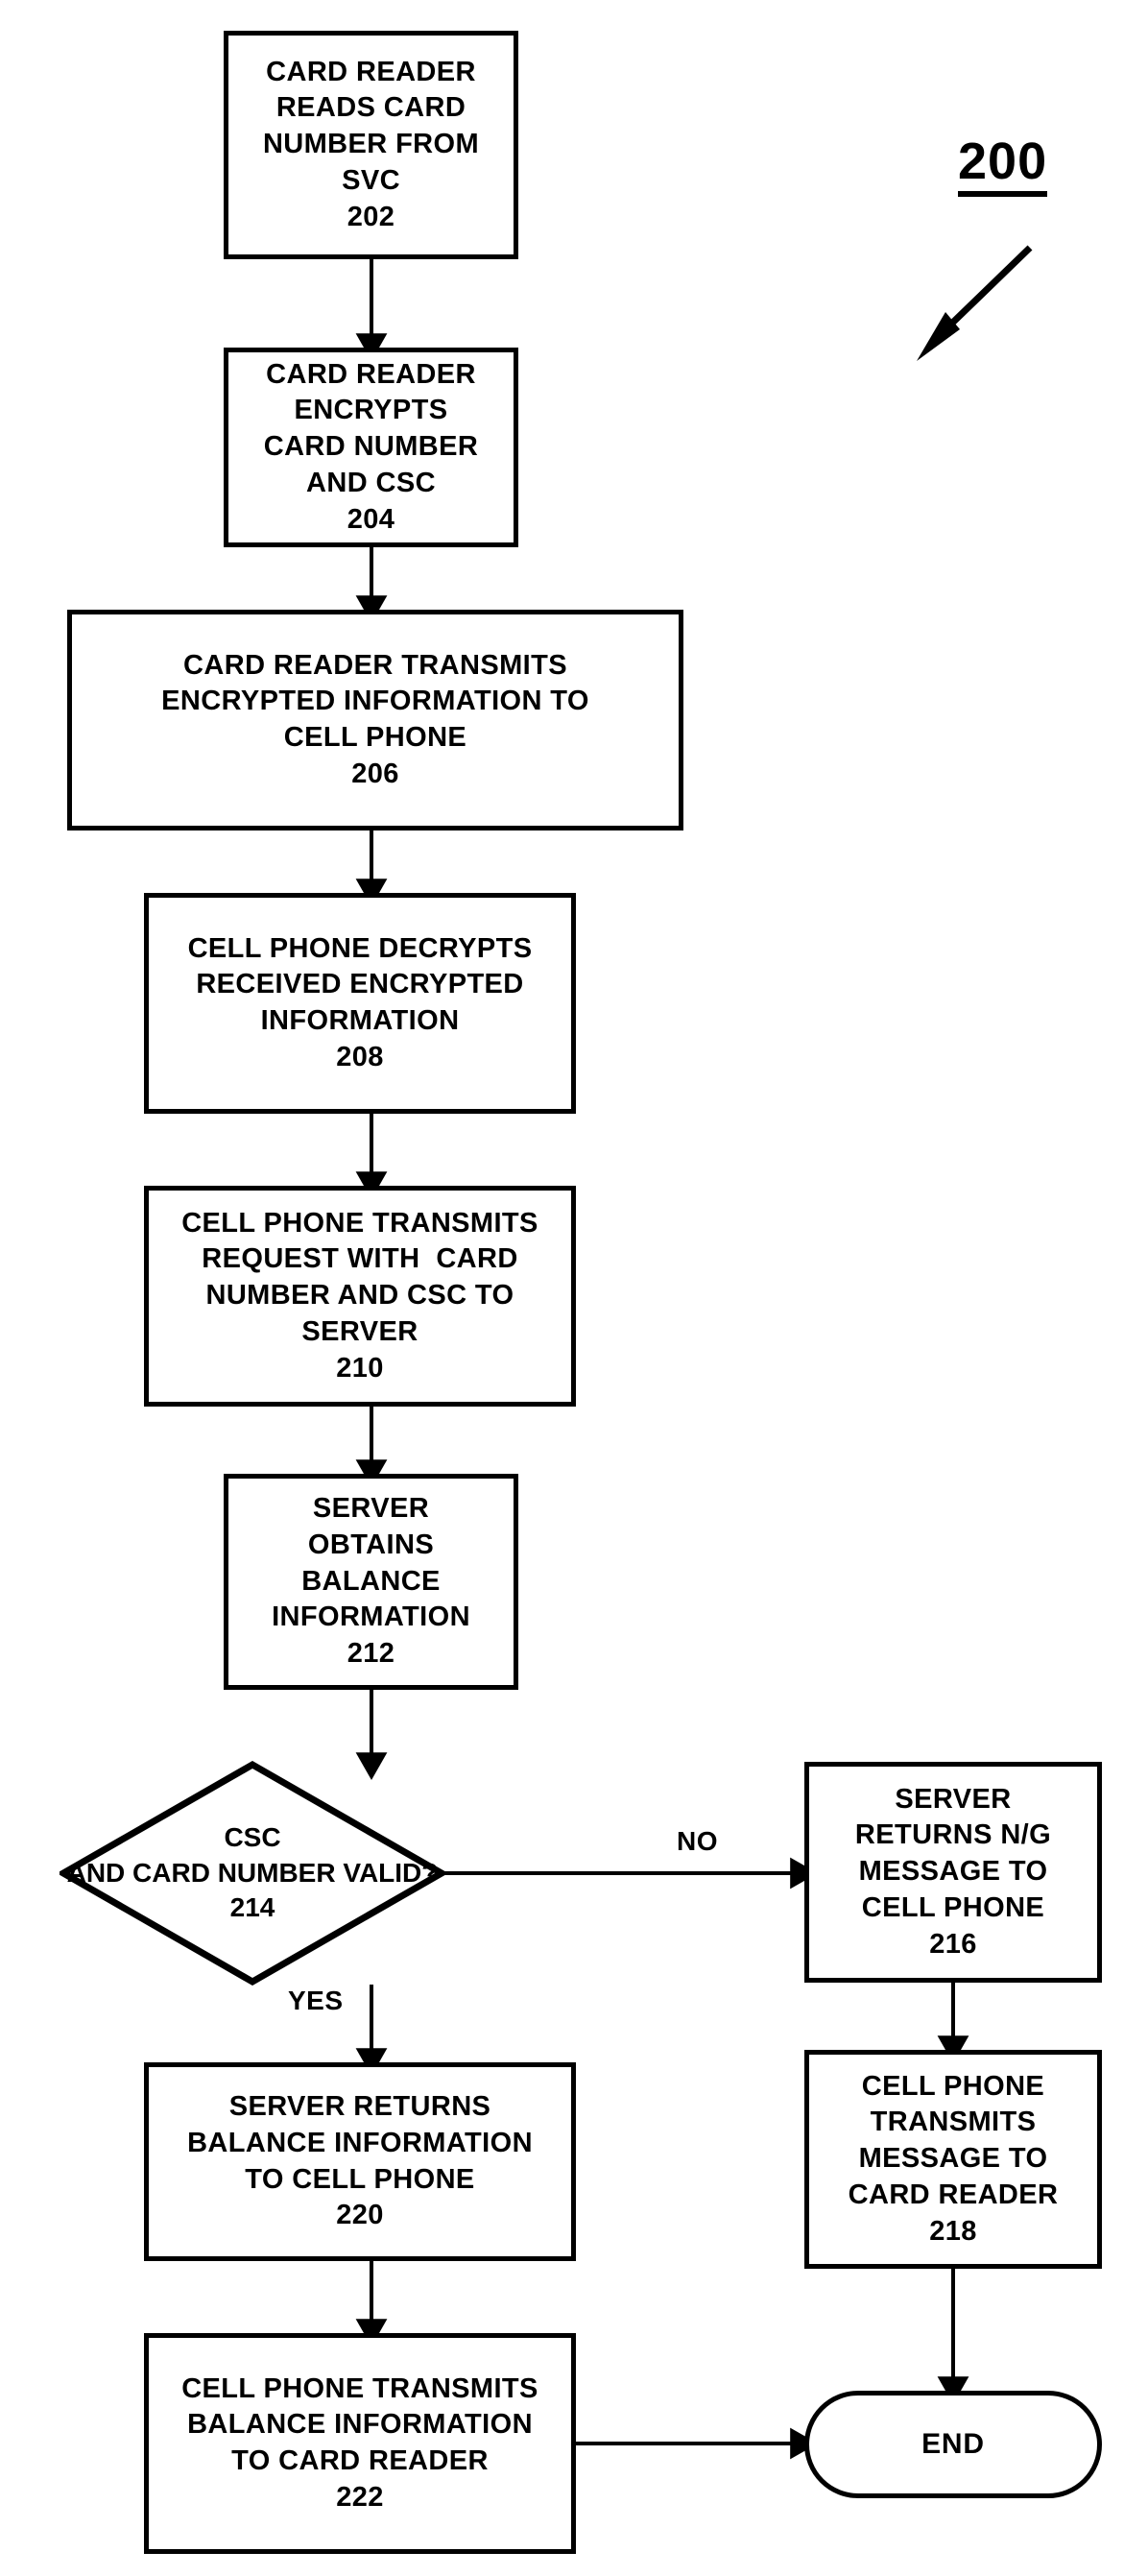 The image size is (1124, 2576). I want to click on node-210-line-1: REQUEST WITH CARD, so click(360, 1259).